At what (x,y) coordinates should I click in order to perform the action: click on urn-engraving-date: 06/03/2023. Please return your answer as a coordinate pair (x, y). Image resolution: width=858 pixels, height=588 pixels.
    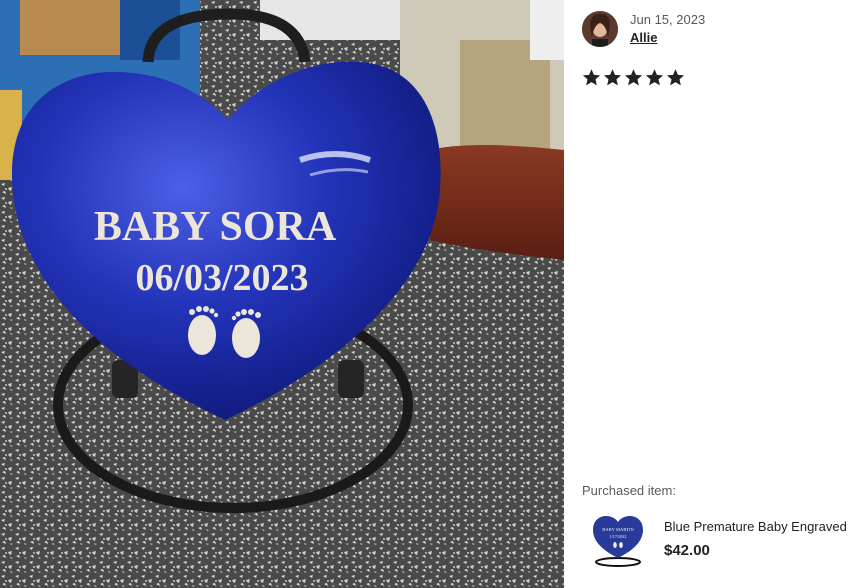
    Looking at the image, I should click on (221, 278).